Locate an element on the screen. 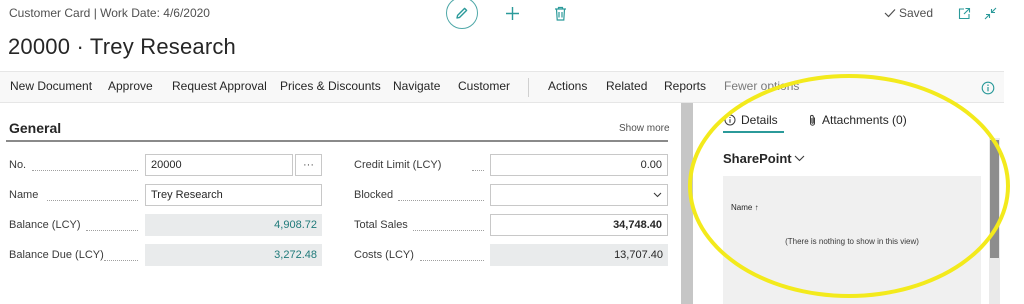  new-button is located at coordinates (512, 13).